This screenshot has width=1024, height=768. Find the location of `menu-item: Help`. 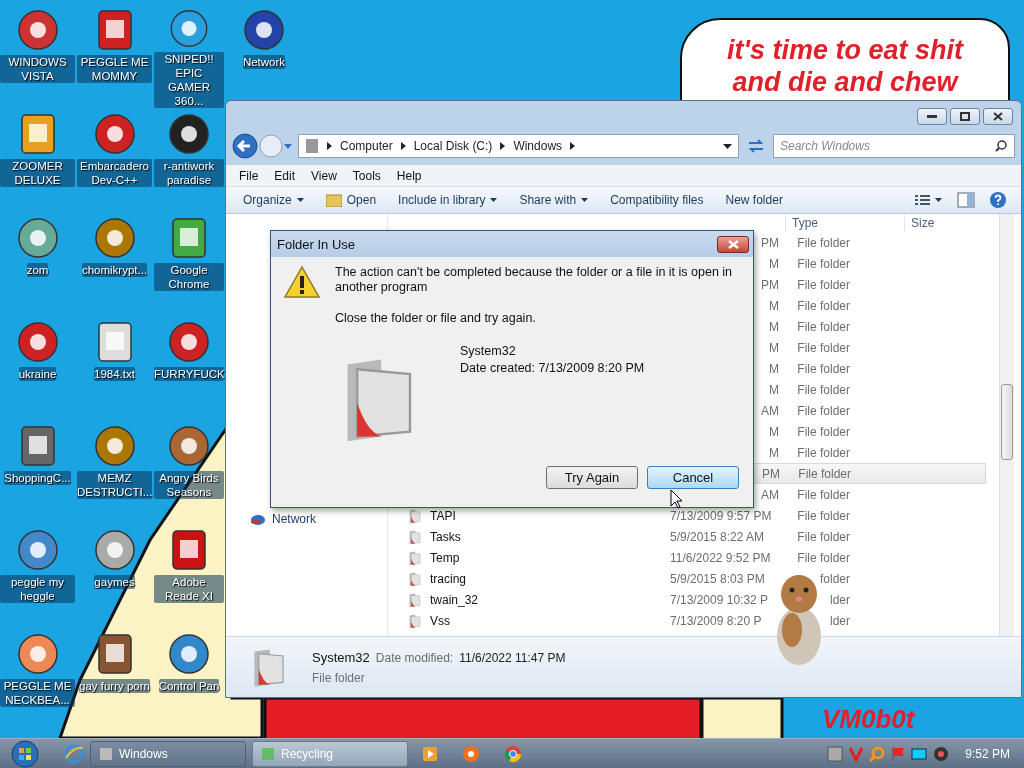

menu-item: Help is located at coordinates (409, 175).